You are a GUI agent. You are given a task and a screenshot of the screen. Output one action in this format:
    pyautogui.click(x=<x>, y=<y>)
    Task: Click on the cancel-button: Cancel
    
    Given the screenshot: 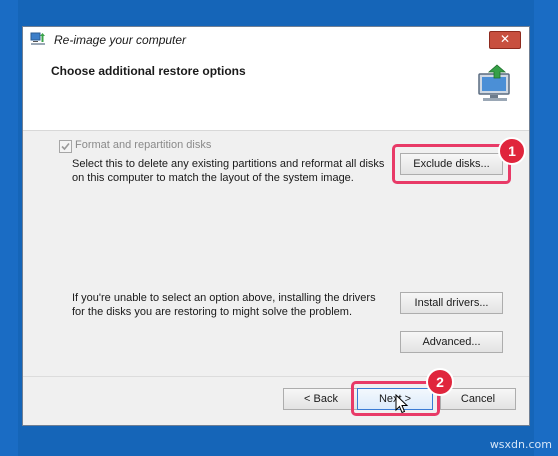 What is the action you would take?
    pyautogui.click(x=478, y=399)
    